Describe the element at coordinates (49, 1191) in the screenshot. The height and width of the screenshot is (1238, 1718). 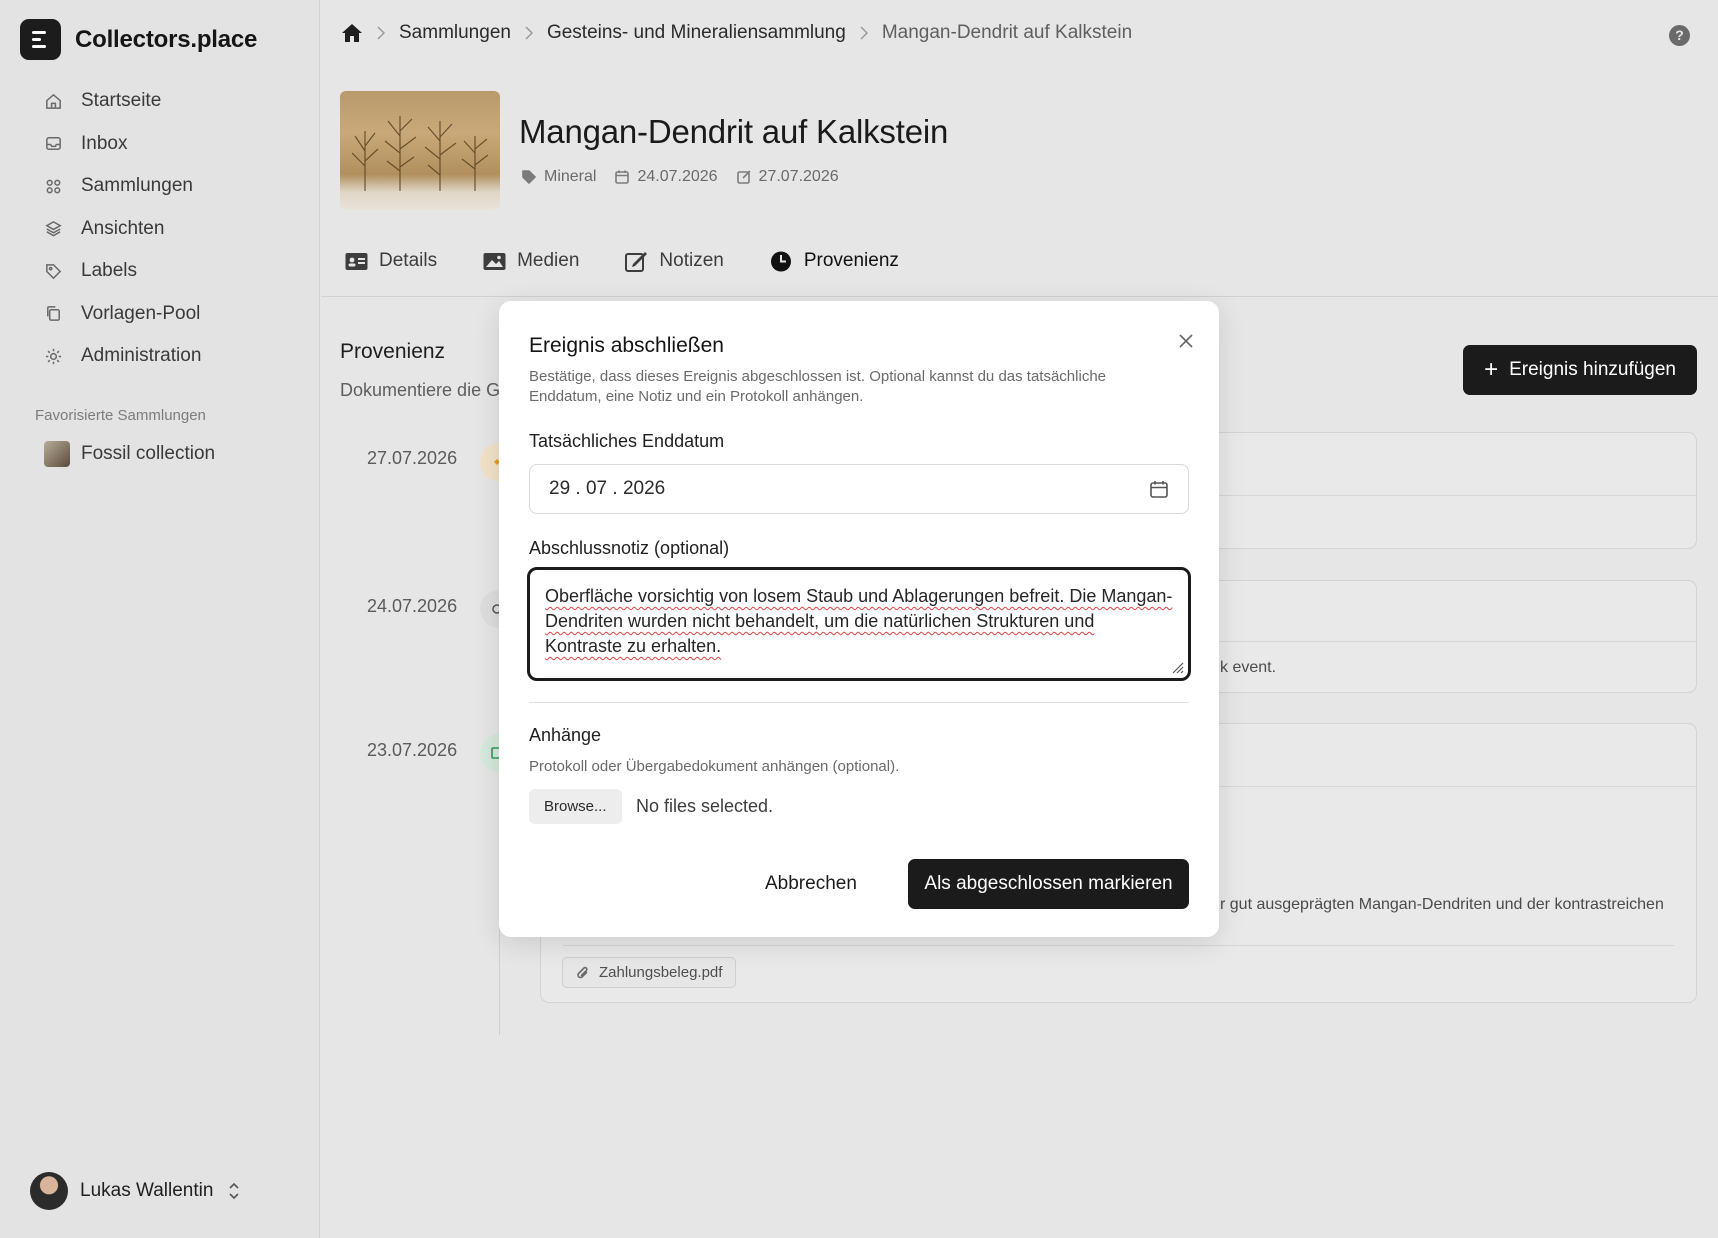
I see `avatar` at that location.